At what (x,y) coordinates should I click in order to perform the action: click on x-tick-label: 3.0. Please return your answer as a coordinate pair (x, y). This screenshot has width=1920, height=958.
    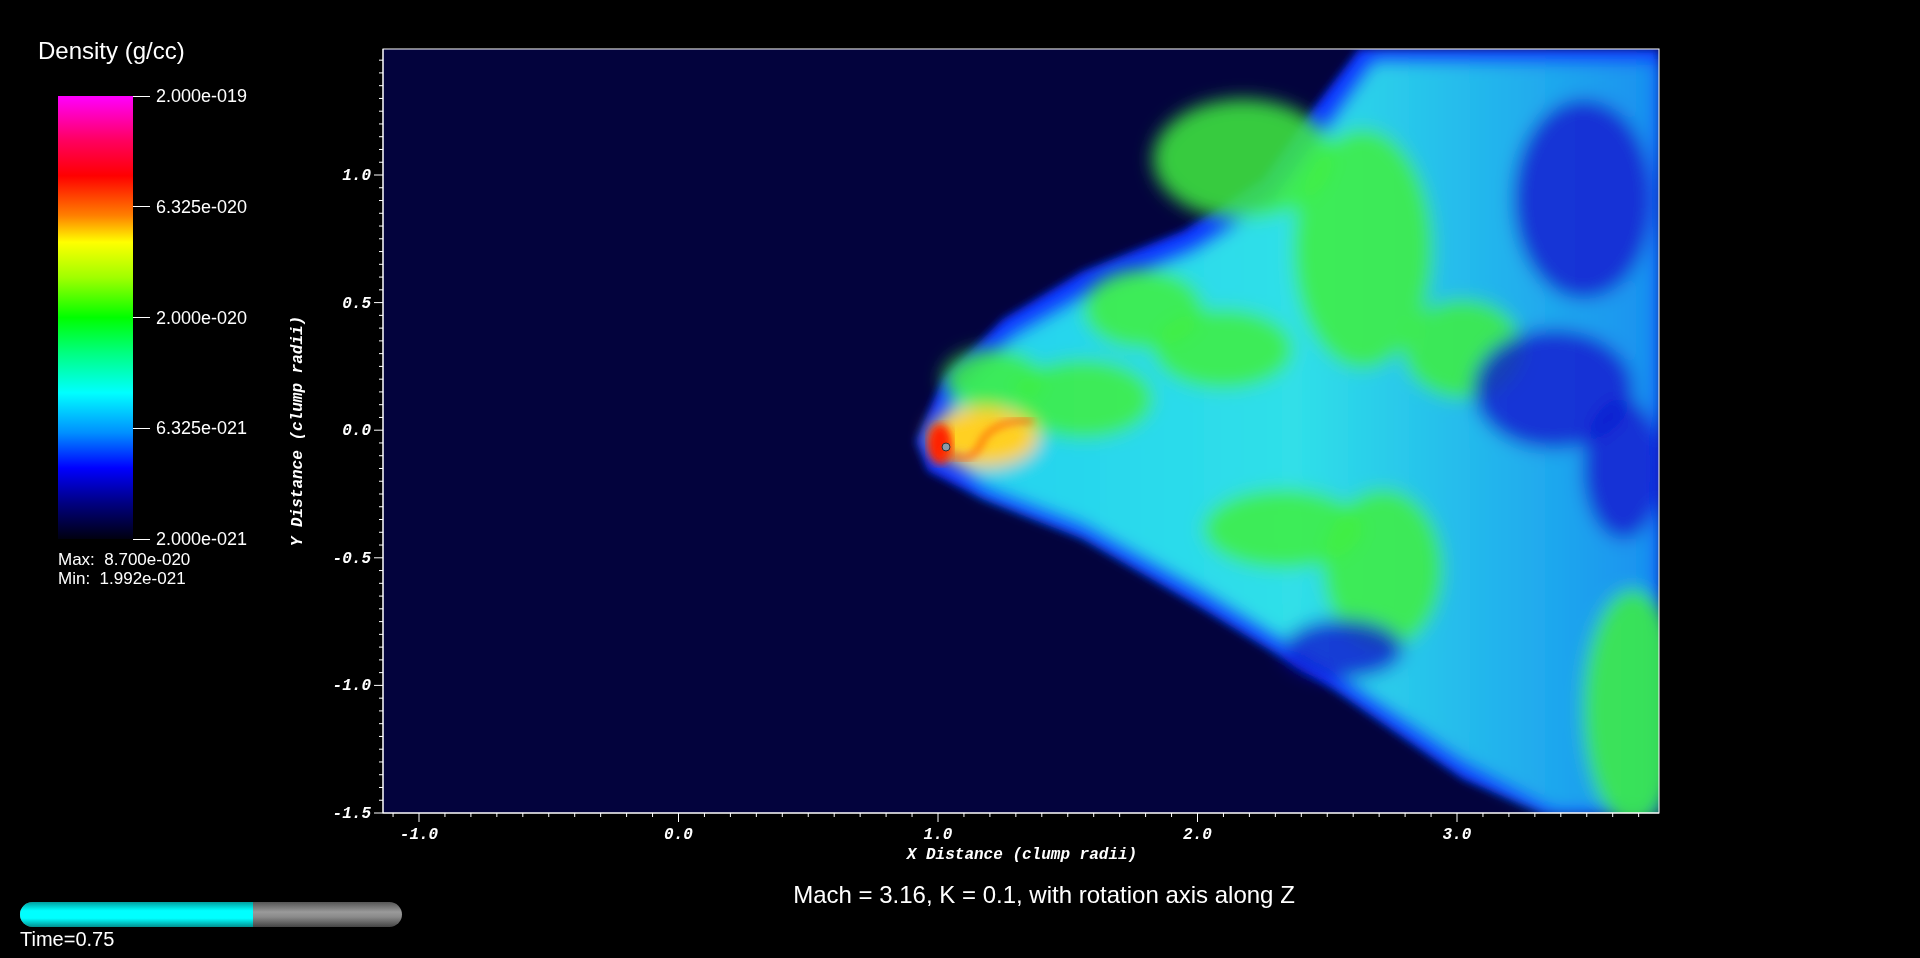
    Looking at the image, I should click on (1457, 835).